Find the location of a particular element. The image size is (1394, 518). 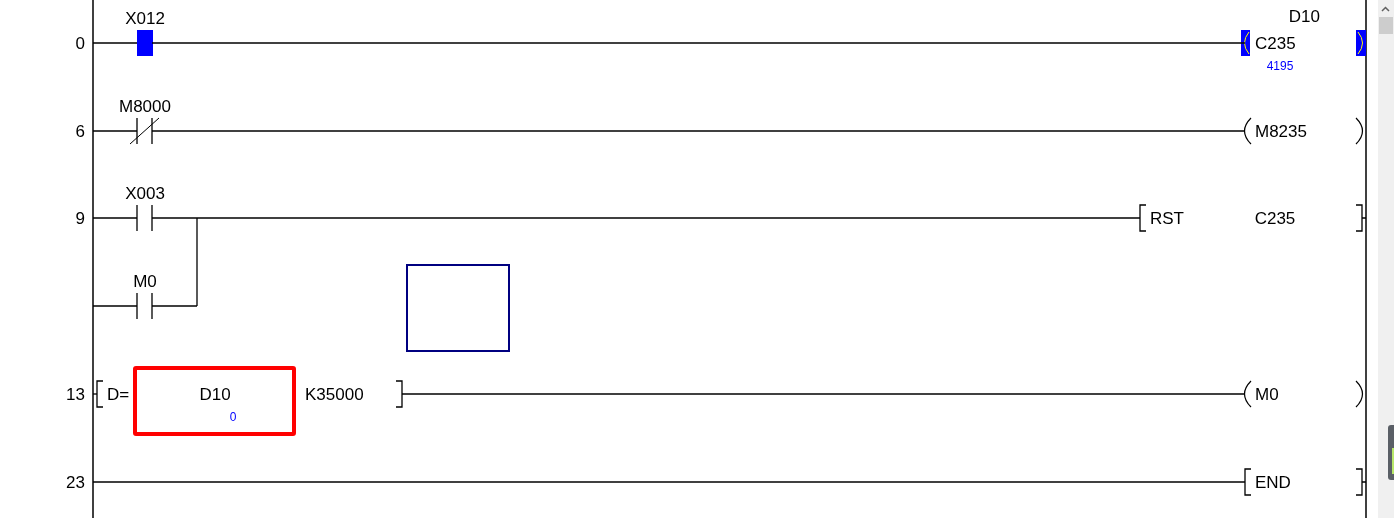

operand-label: D10 is located at coordinates (1304, 16).